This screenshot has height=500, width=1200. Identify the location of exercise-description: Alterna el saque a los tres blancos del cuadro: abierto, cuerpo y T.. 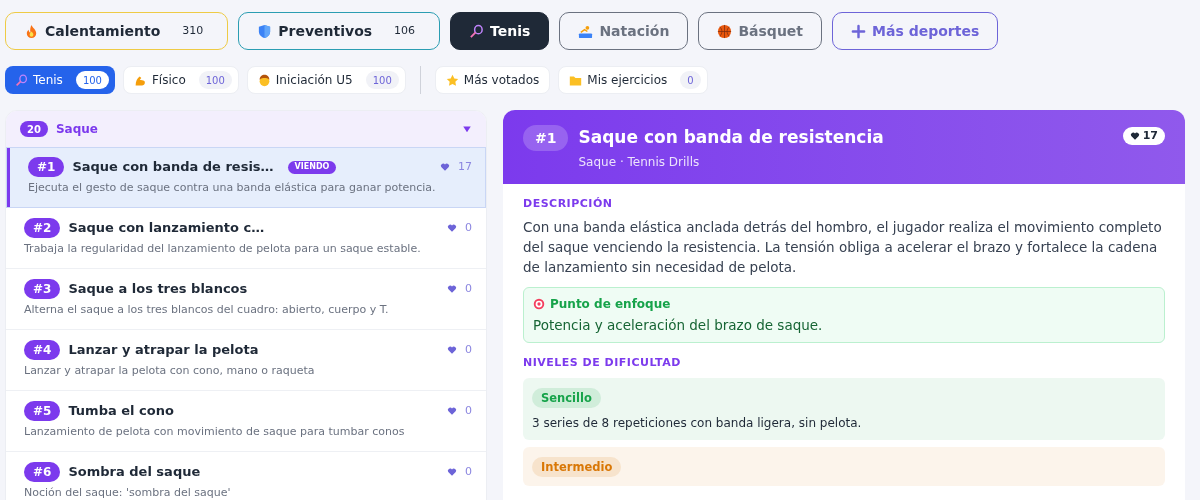
(207, 310).